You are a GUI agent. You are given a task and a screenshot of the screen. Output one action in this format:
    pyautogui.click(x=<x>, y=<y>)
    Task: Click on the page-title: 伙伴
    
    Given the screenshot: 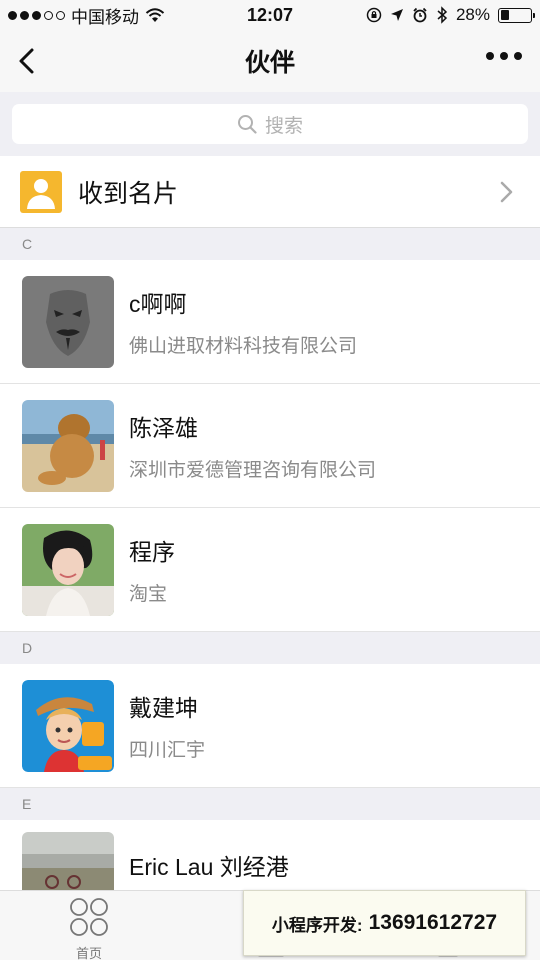 What is the action you would take?
    pyautogui.click(x=269, y=63)
    